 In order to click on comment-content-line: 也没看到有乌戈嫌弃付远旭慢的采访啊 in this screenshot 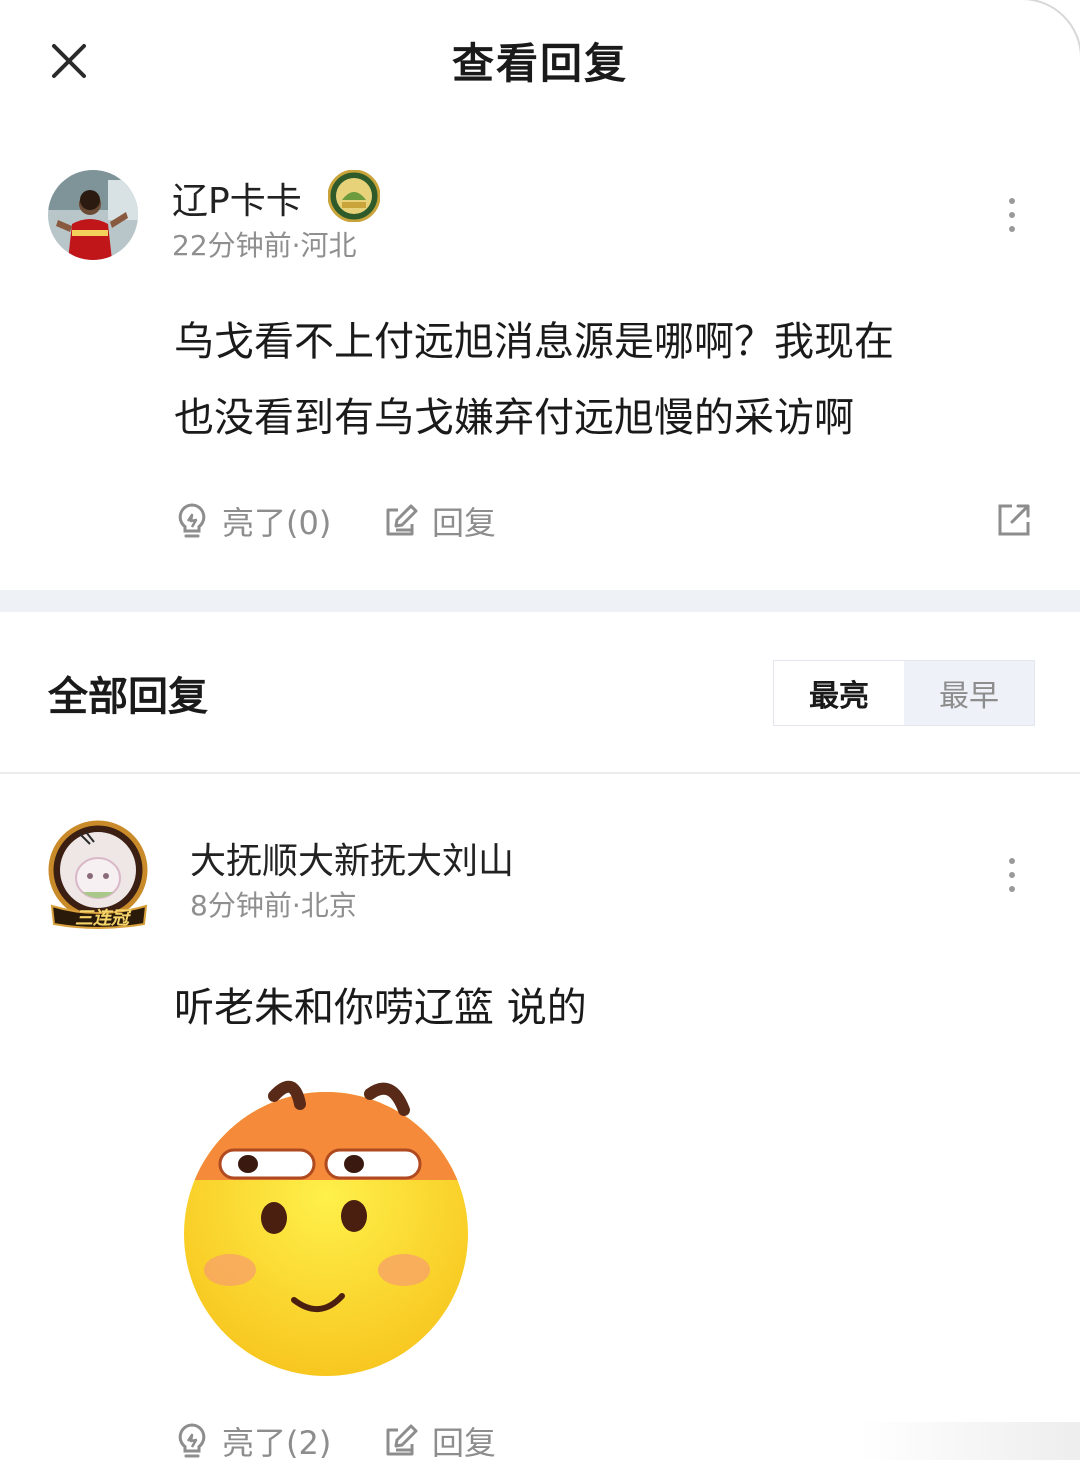, I will do `click(514, 418)`.